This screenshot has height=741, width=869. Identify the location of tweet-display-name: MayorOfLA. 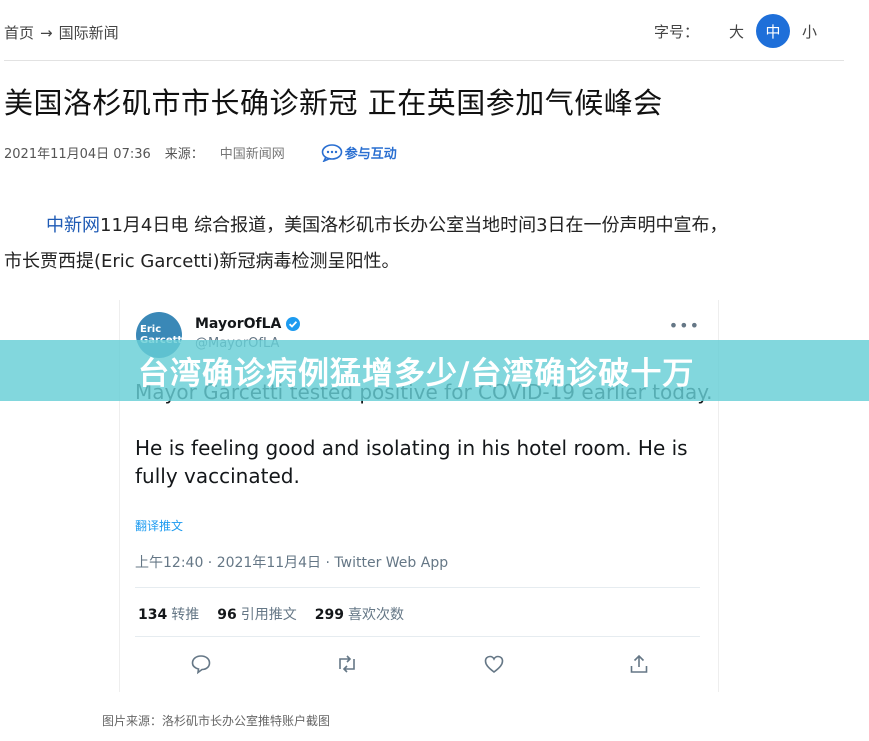
(248, 324).